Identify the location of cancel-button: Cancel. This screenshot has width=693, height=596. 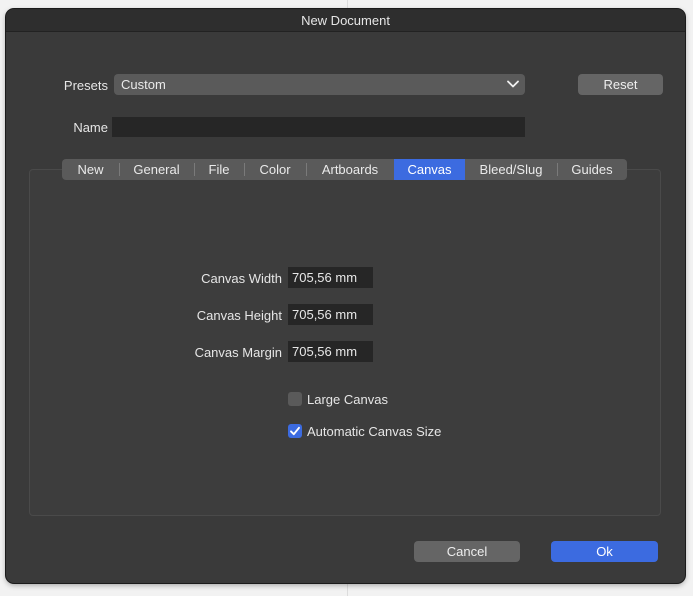
(467, 551).